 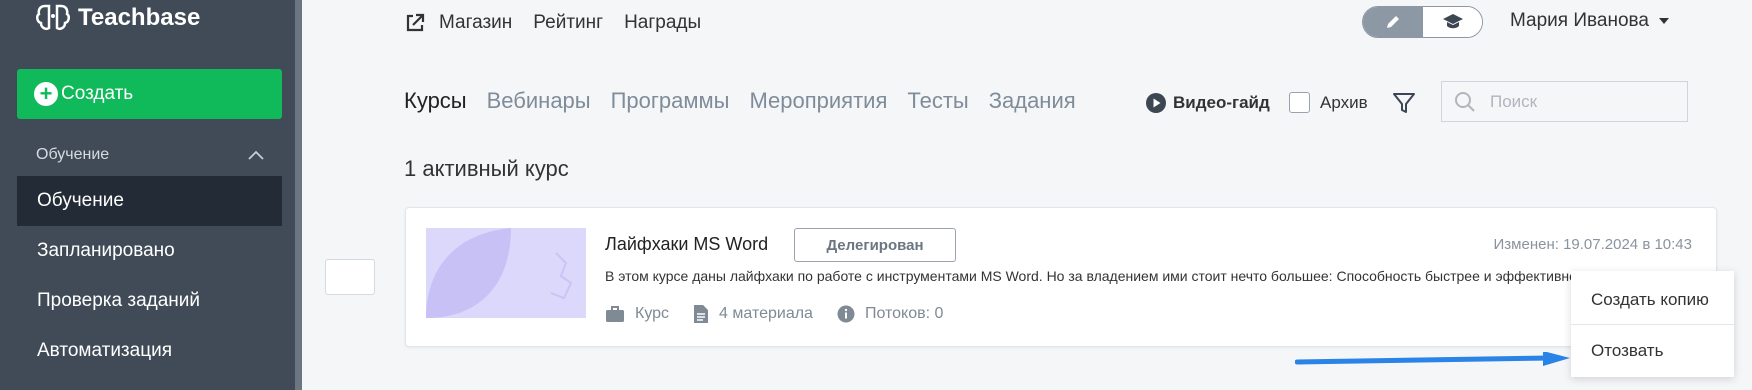 I want to click on app-name: Teachbase, so click(x=139, y=17).